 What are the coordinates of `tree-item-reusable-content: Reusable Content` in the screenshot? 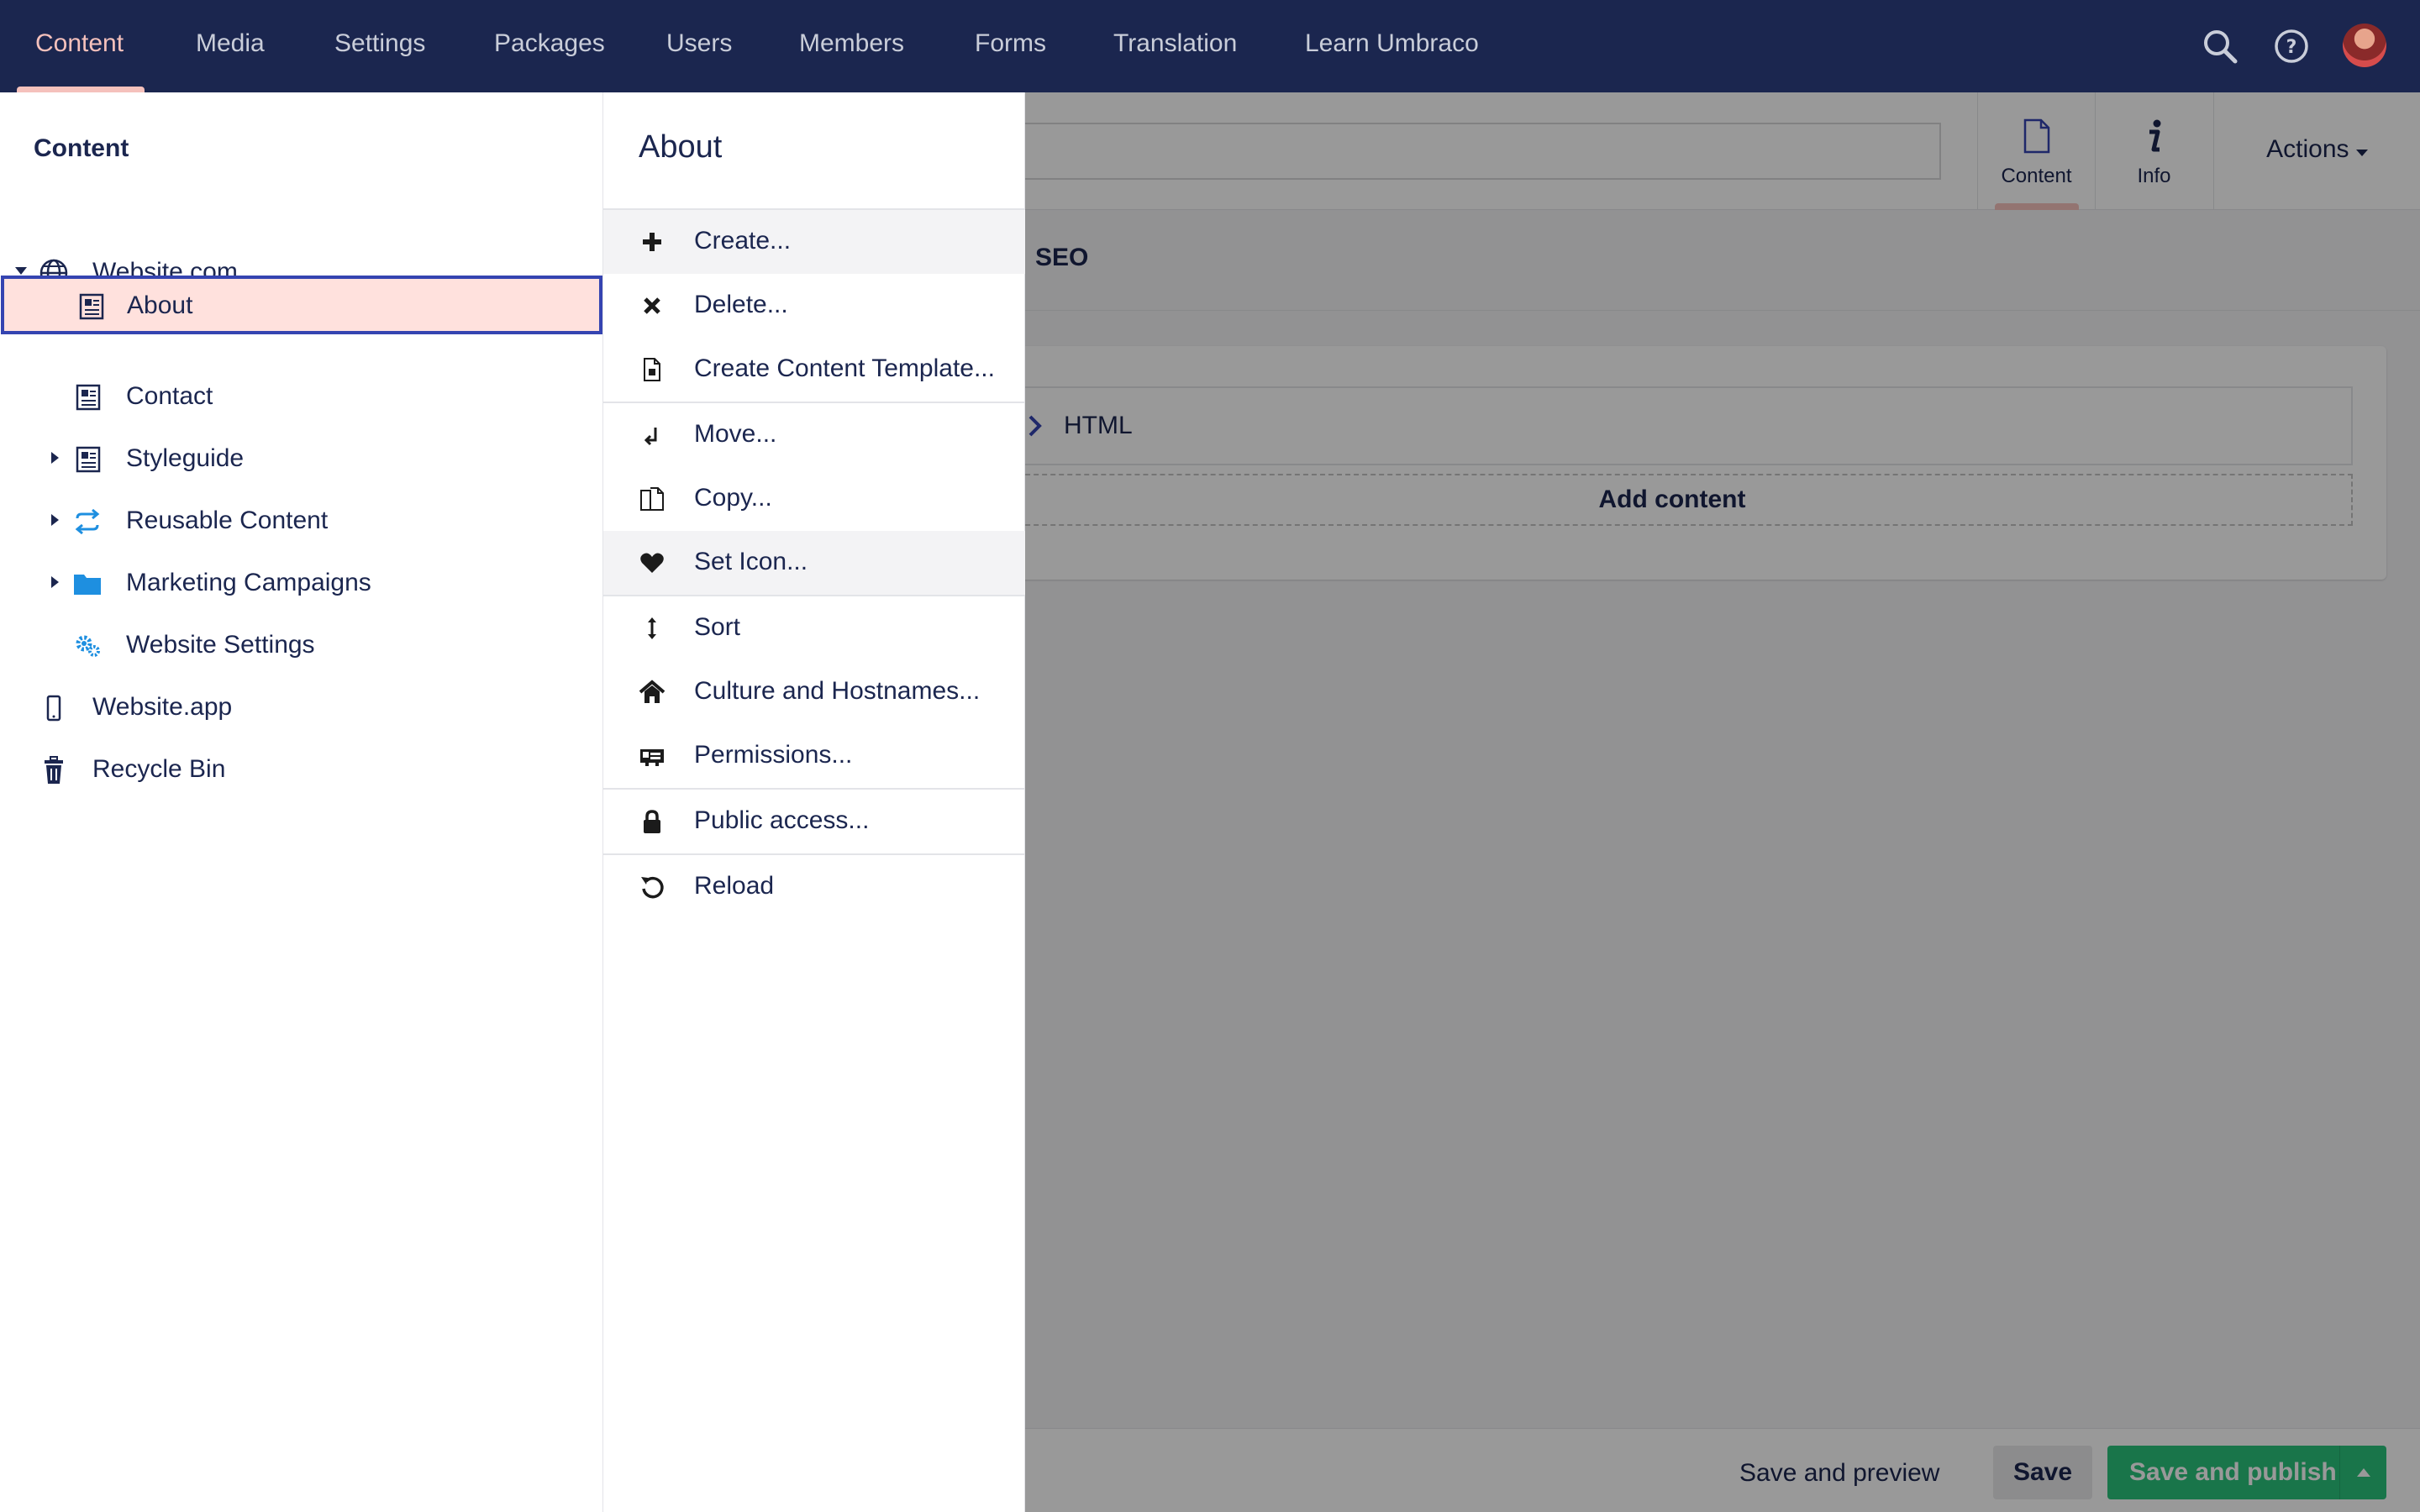 It's located at (301, 522).